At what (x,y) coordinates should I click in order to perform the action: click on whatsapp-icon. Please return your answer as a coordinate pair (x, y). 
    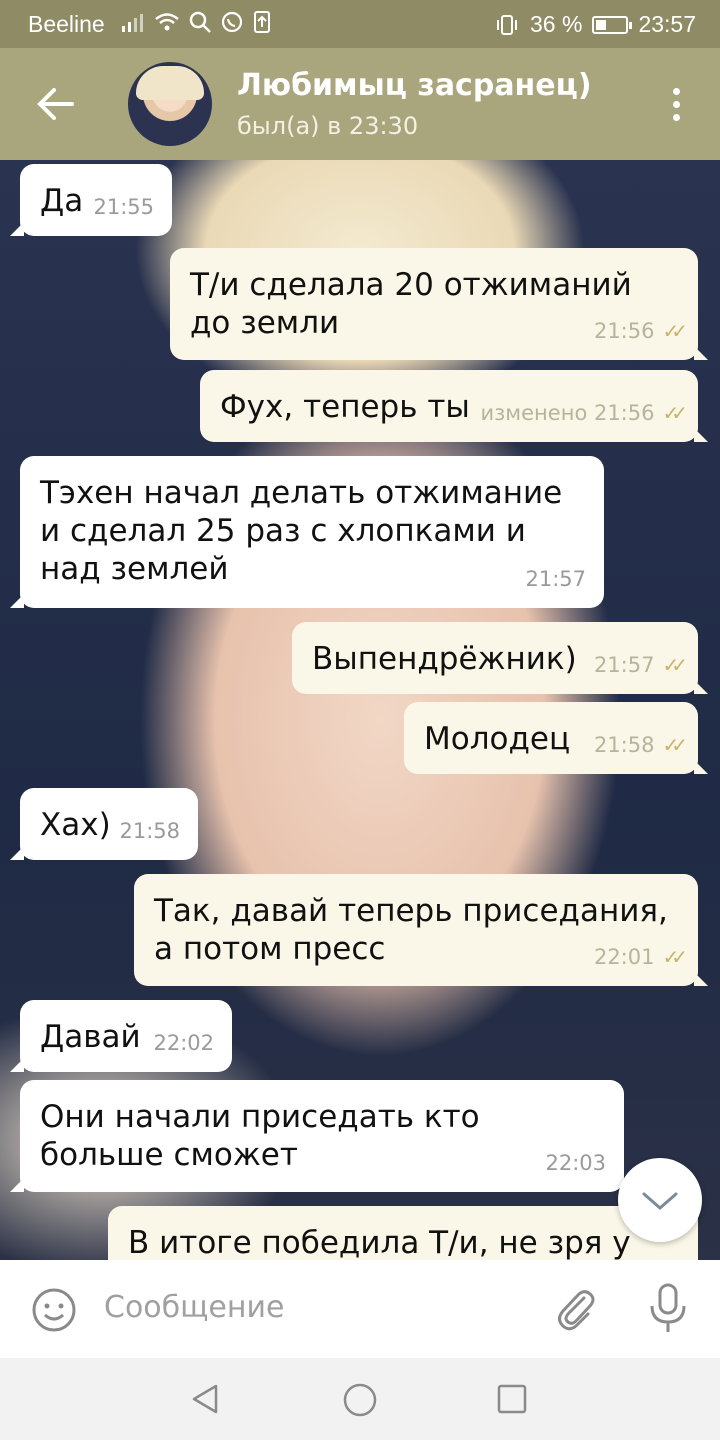
    Looking at the image, I should click on (232, 22).